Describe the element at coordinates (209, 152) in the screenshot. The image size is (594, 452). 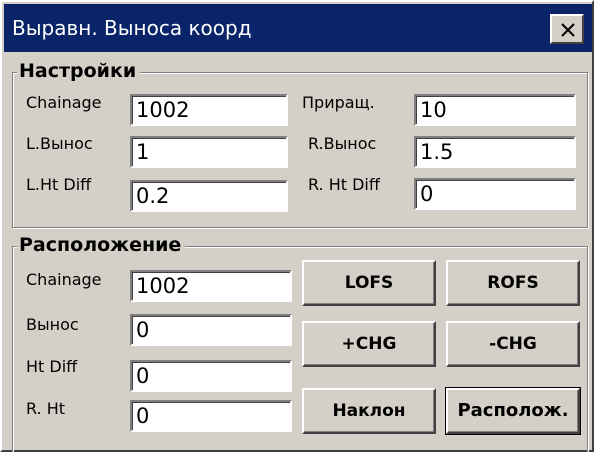
I see `l-offset-field: 1` at that location.